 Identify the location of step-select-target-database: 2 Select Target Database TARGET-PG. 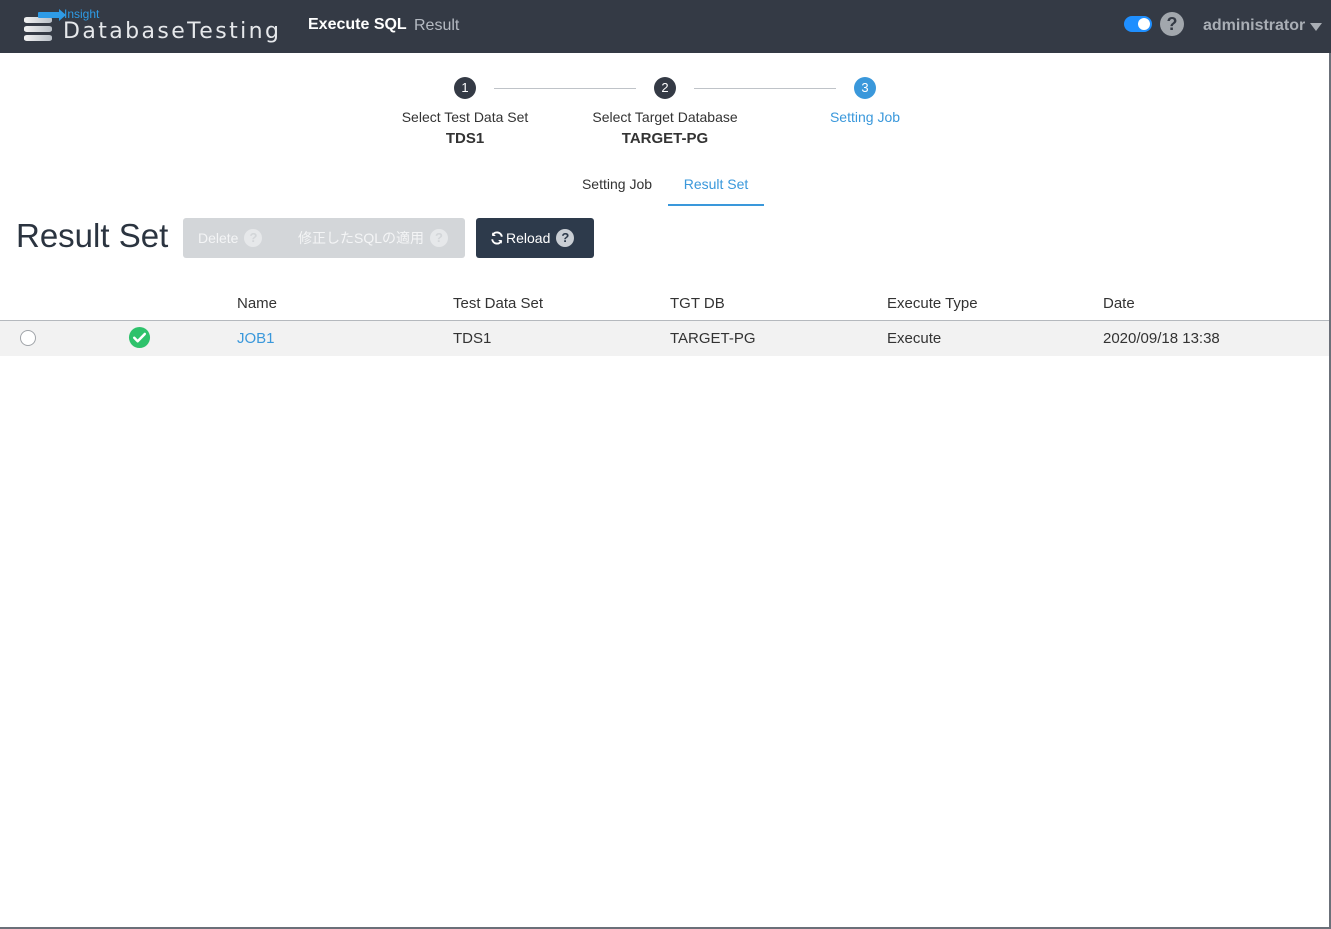
(665, 112).